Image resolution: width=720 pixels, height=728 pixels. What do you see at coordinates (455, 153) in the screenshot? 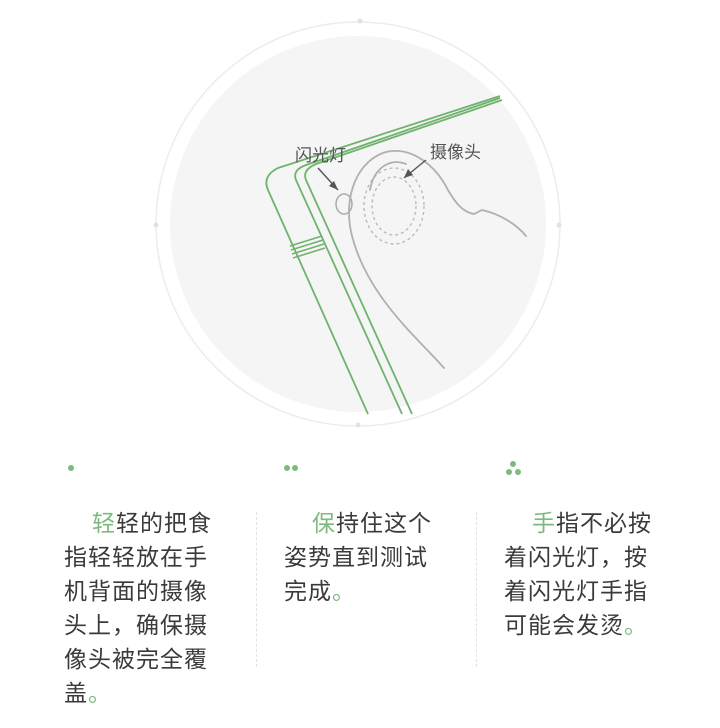
I see `camera-label: 摄像头` at bounding box center [455, 153].